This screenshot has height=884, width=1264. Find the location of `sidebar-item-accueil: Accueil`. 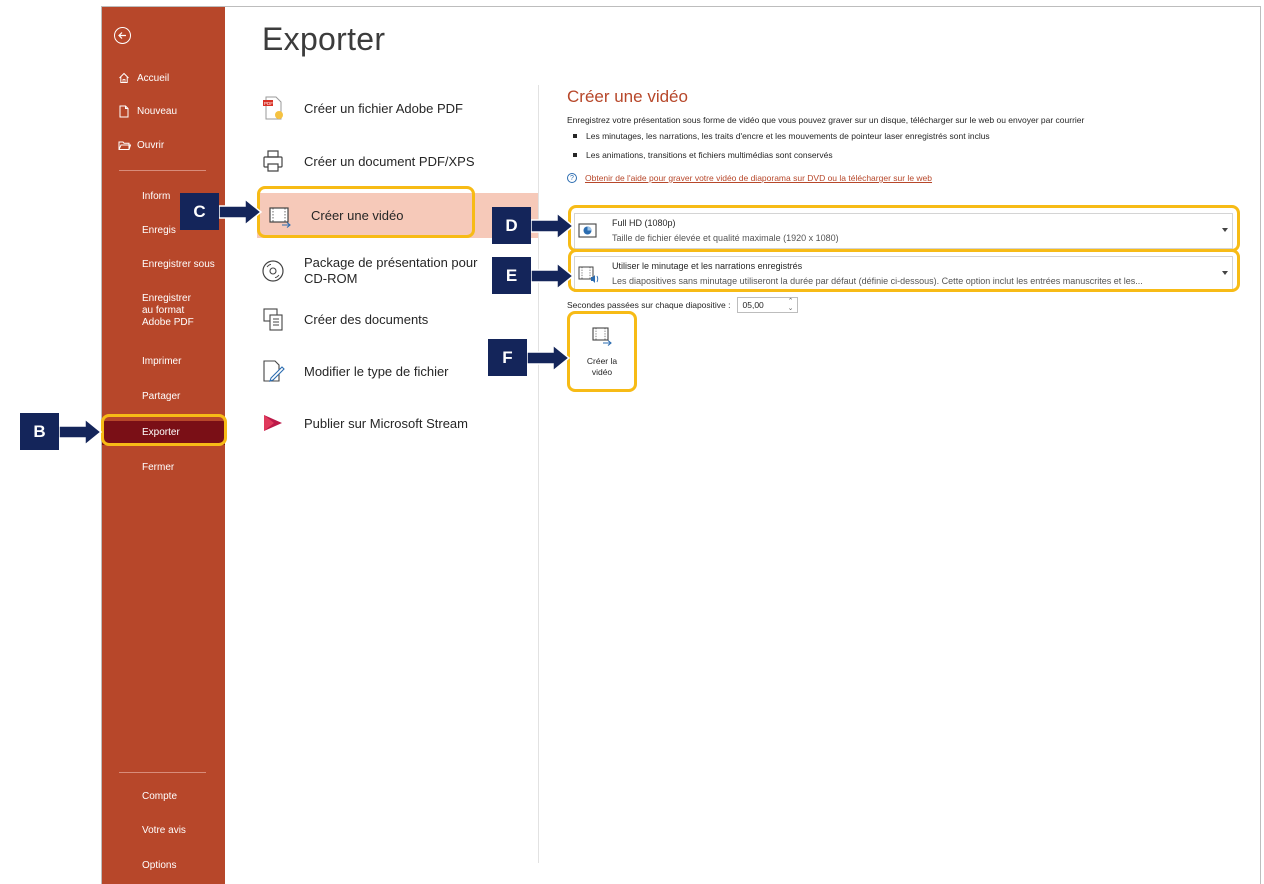

sidebar-item-accueil: Accueil is located at coordinates (163, 78).